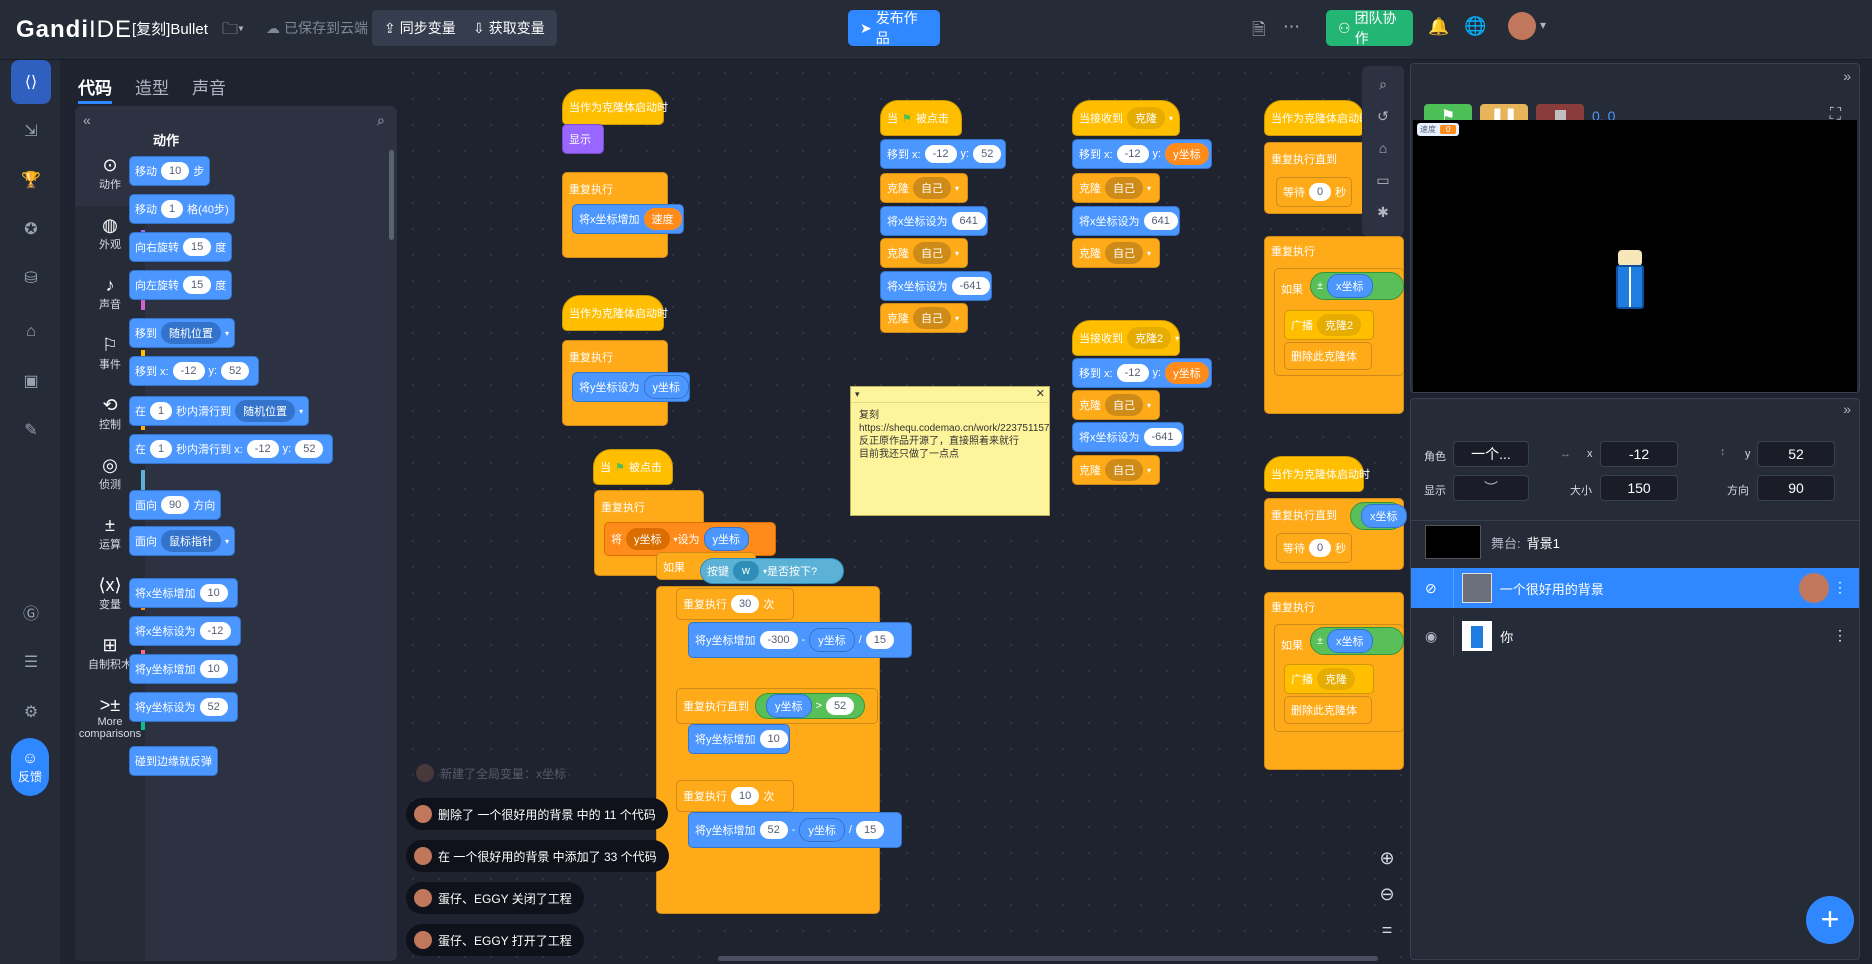 This screenshot has height=964, width=1872. What do you see at coordinates (735, 604) in the screenshot?
I see `repeat-block: 重复执行 30 次` at bounding box center [735, 604].